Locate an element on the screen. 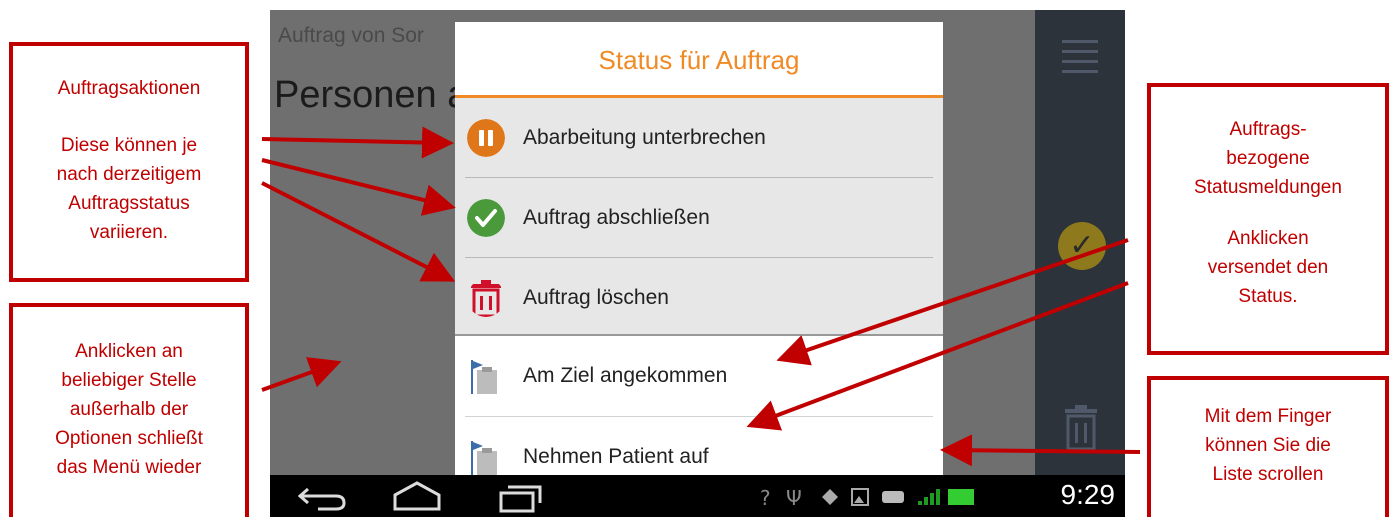 The image size is (1398, 517). arrow-to-outside is located at coordinates (301, 374).